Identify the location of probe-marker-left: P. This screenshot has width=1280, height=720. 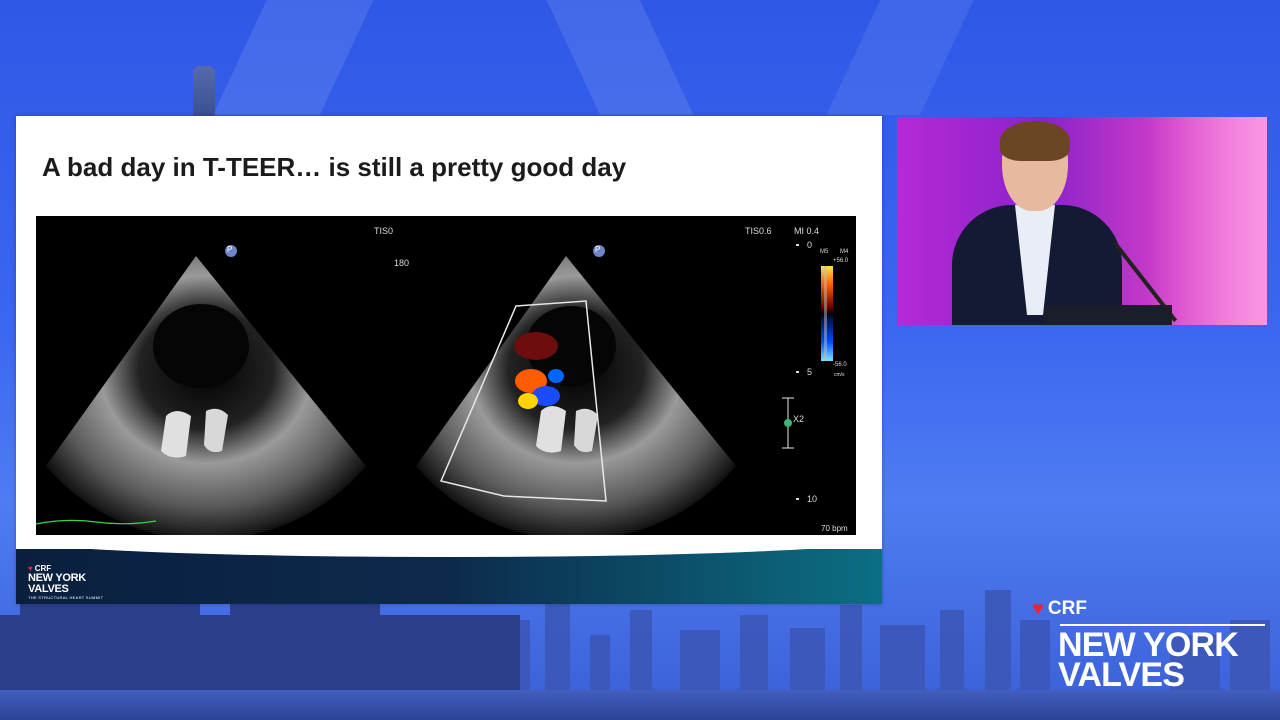
(230, 249).